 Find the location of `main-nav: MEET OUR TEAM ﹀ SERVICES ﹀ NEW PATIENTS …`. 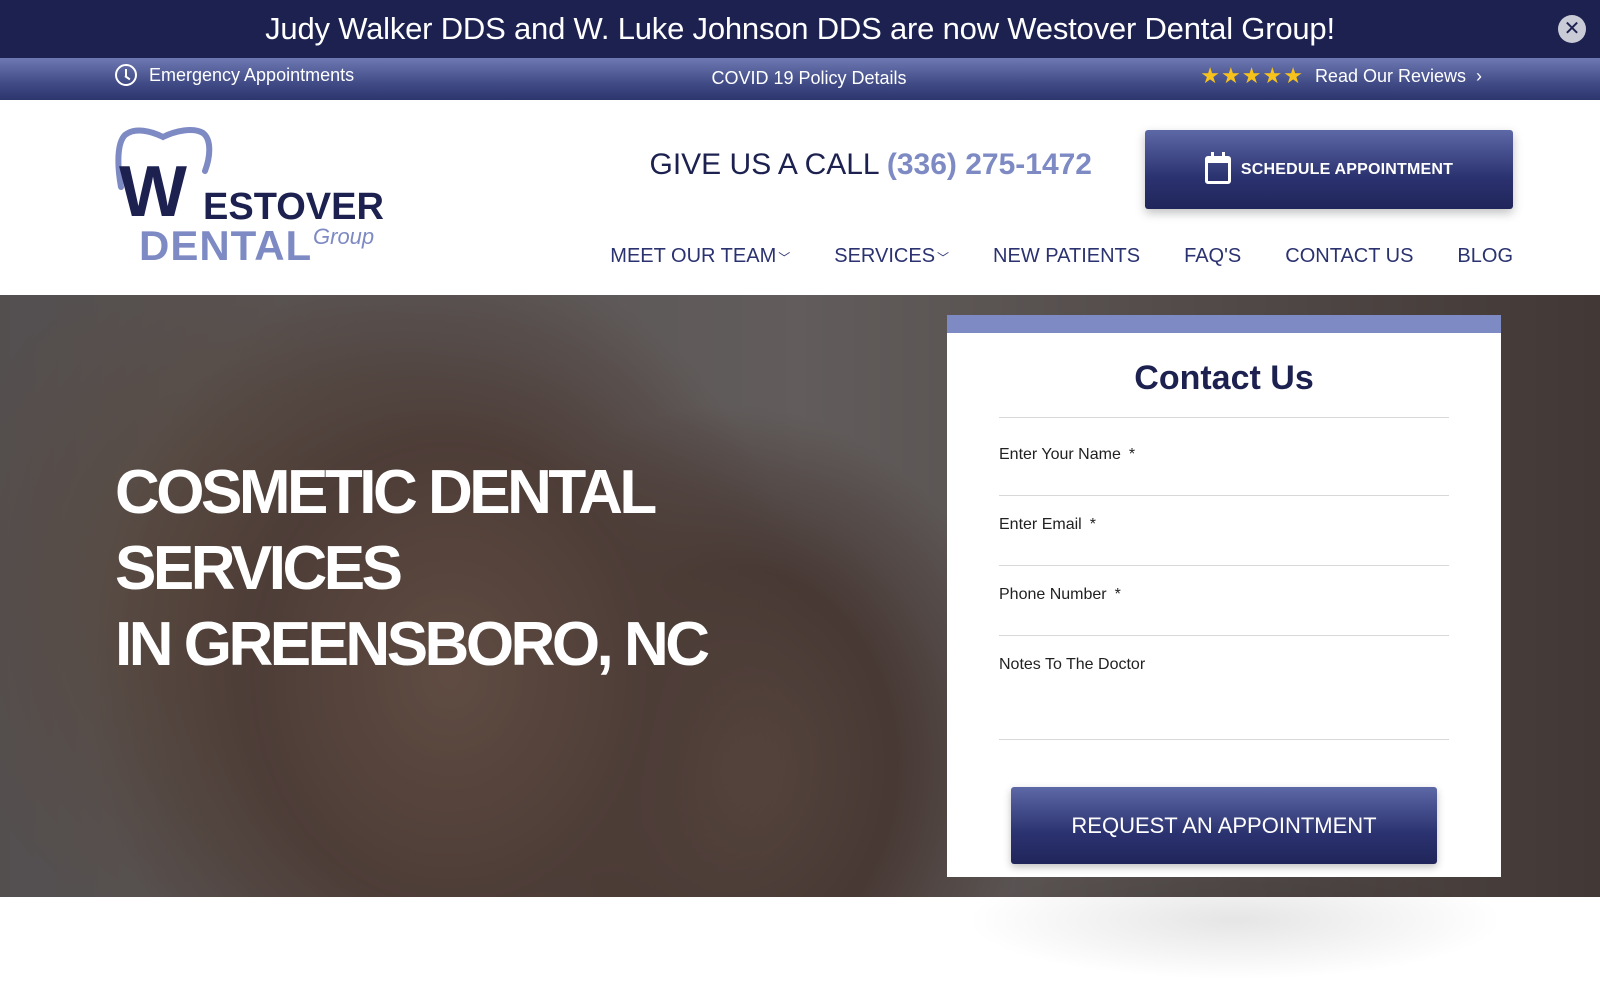

main-nav: MEET OUR TEAM ﹀ SERVICES ﹀ NEW PATIENTS … is located at coordinates (1061, 256).